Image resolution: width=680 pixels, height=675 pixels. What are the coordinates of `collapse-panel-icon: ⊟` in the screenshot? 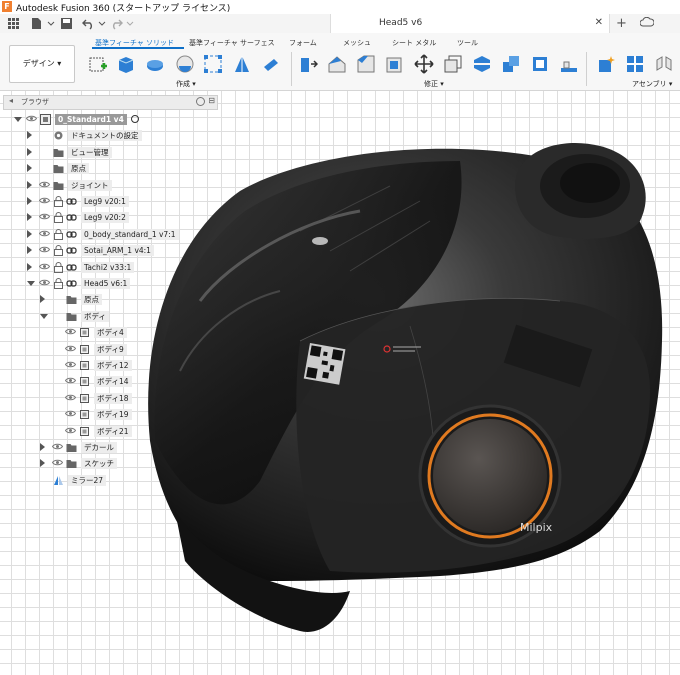 It's located at (211, 100).